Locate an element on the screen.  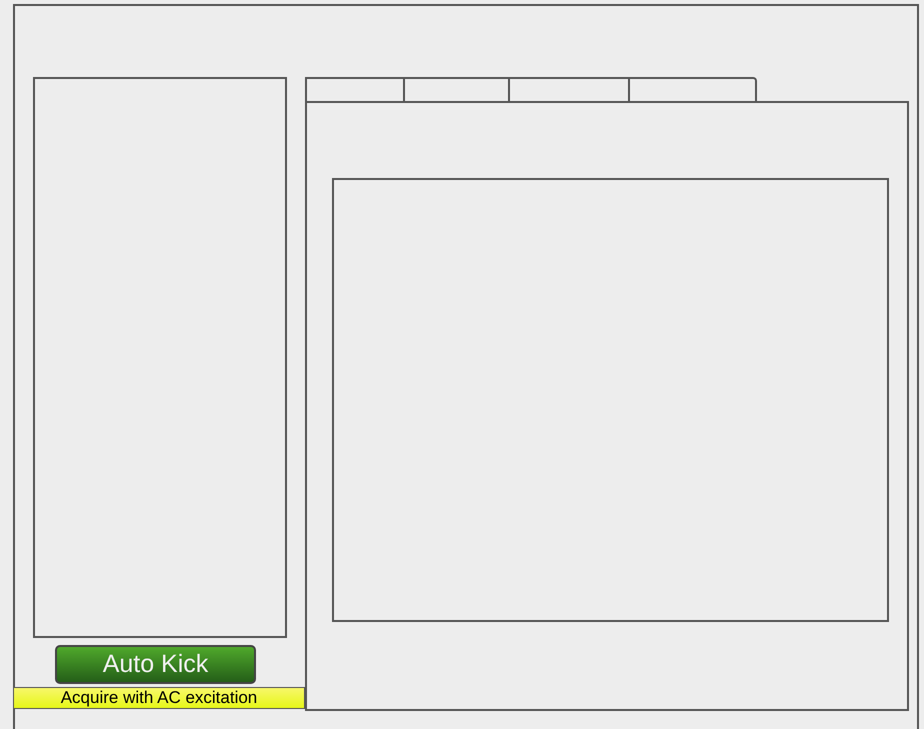
status-label: Acquire with AC excitation is located at coordinates (159, 698).